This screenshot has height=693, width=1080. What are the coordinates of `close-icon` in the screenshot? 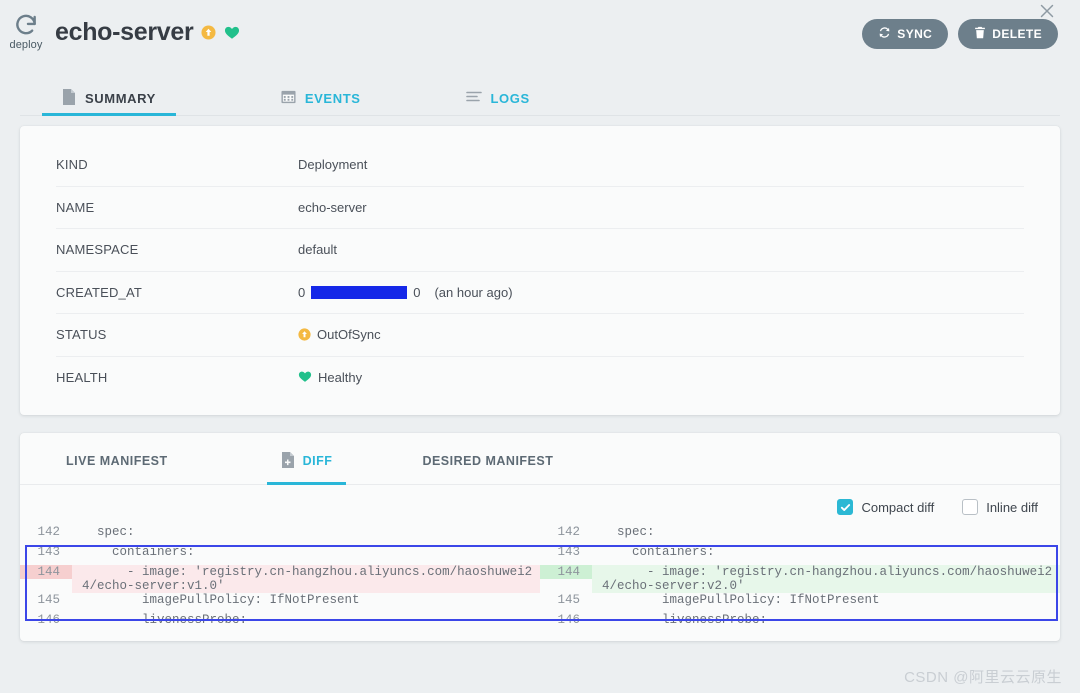 It's located at (1047, 11).